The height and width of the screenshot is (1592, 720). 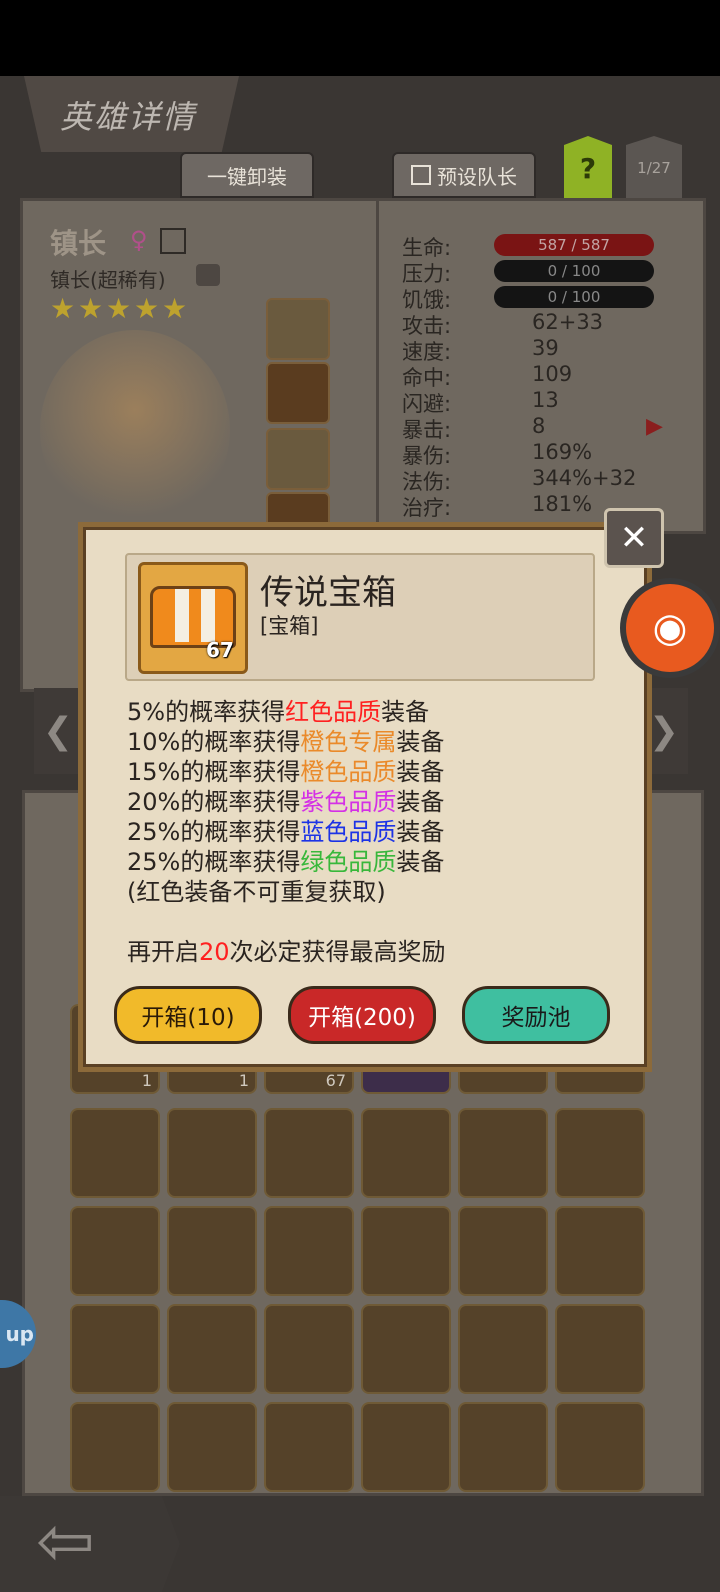 I want to click on info-icon, so click(x=208, y=275).